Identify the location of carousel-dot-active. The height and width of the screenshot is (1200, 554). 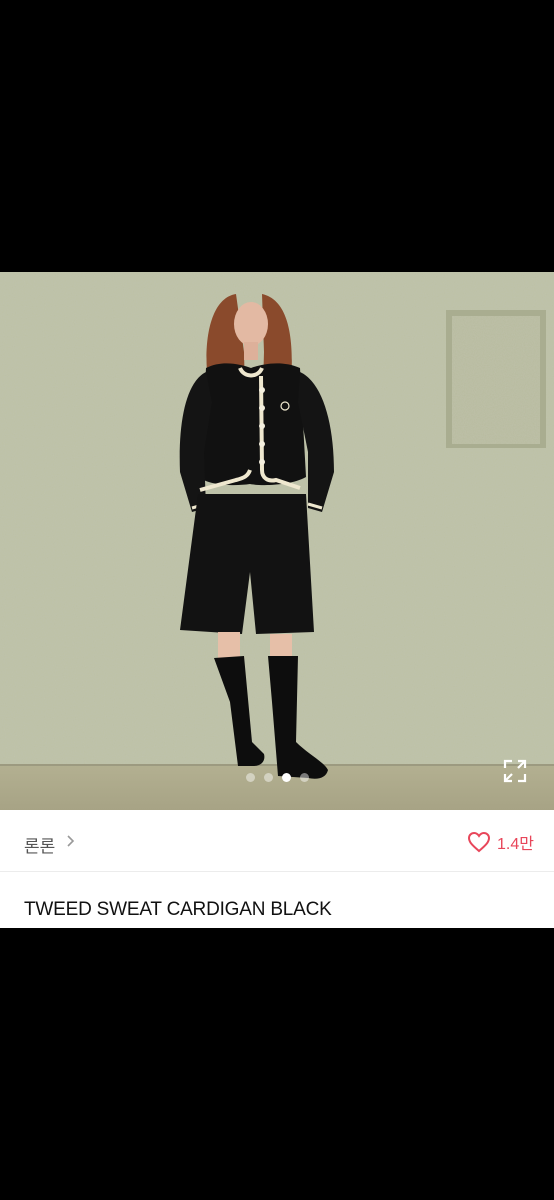
(286, 777).